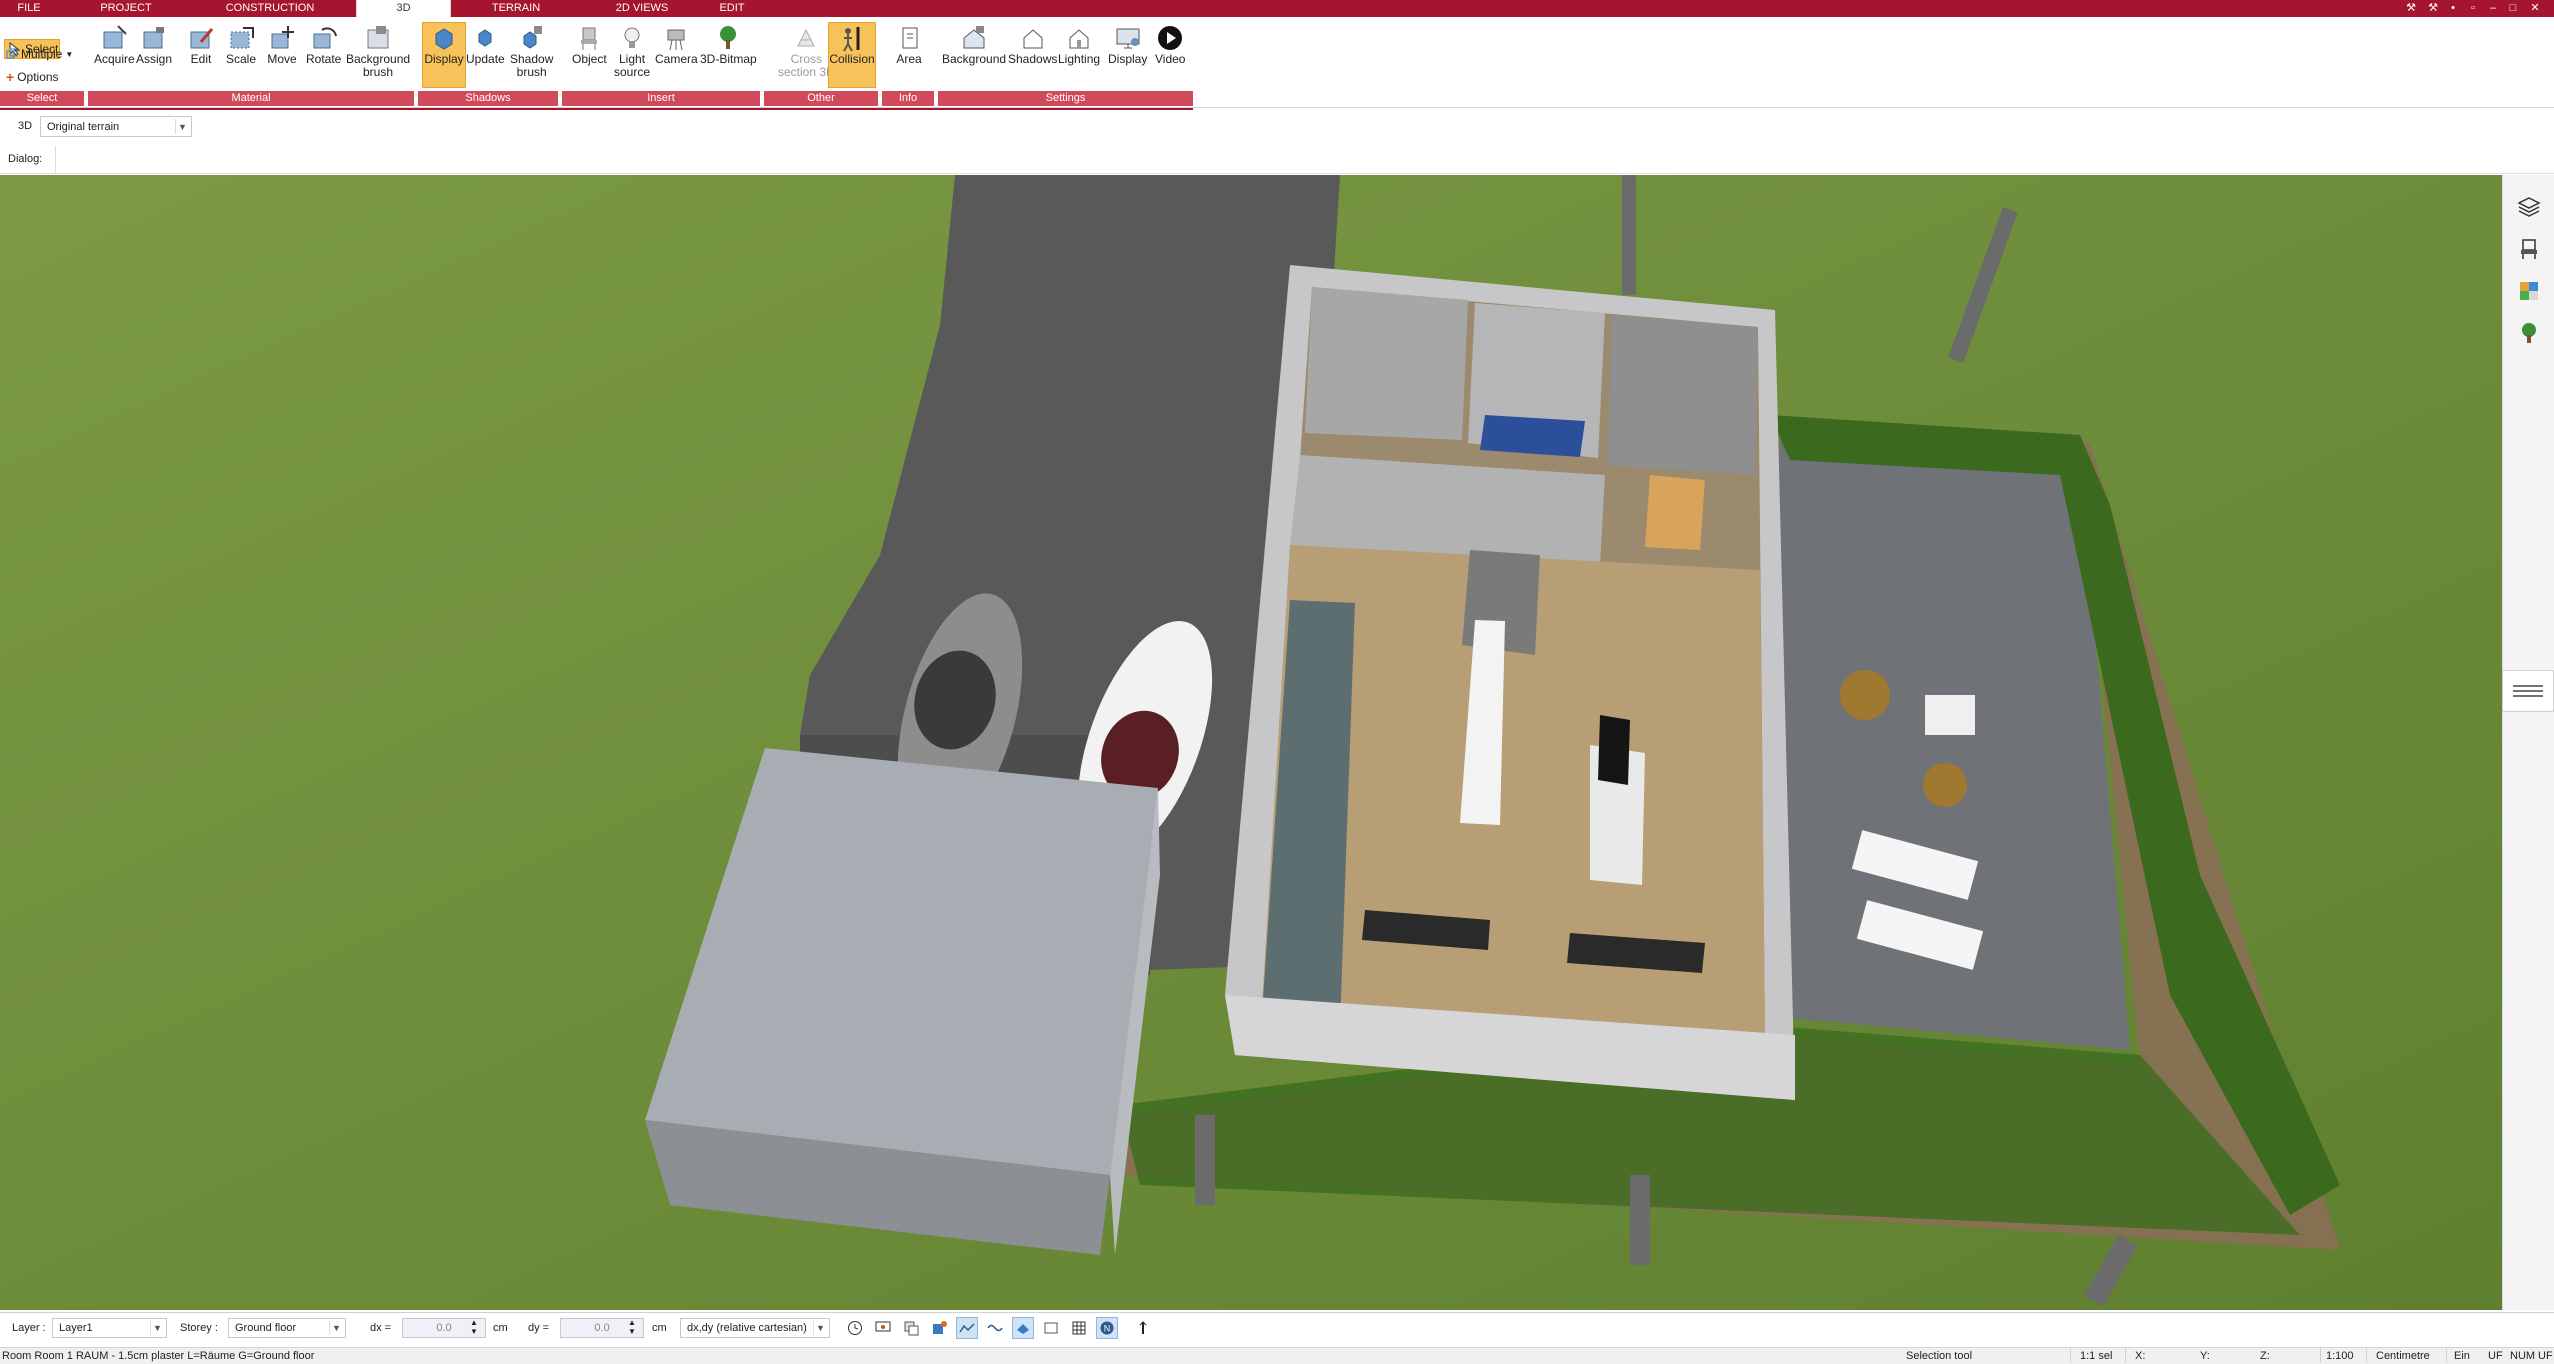 This screenshot has height=1364, width=2554. I want to click on lightbulb-icon, so click(632, 38).